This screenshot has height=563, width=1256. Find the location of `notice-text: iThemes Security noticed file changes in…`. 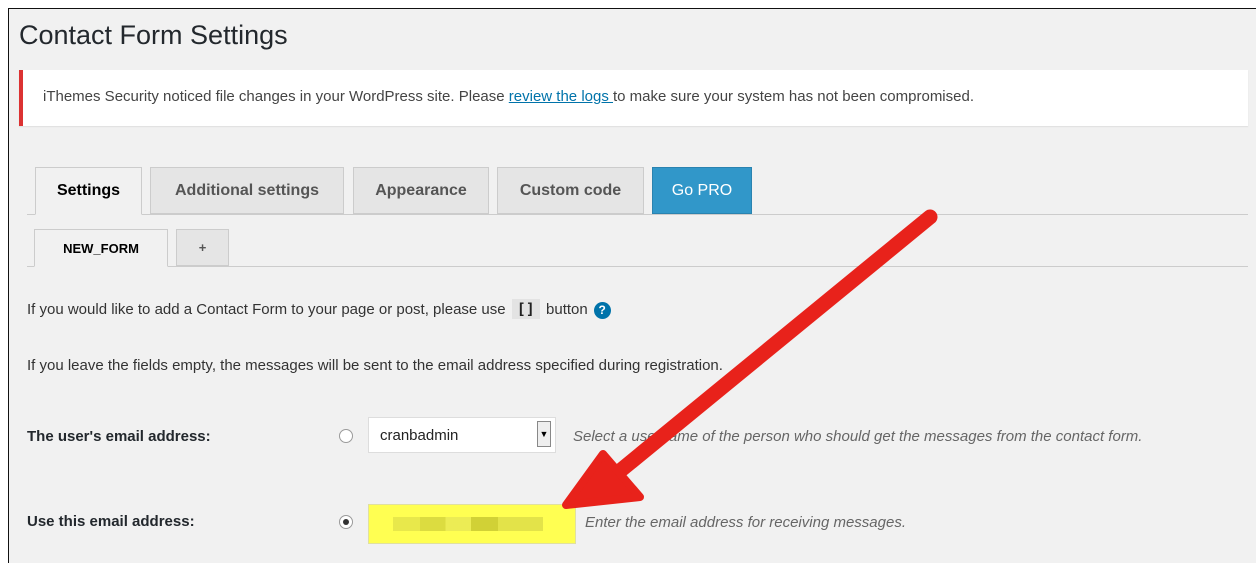

notice-text: iThemes Security noticed file changes in… is located at coordinates (508, 96).